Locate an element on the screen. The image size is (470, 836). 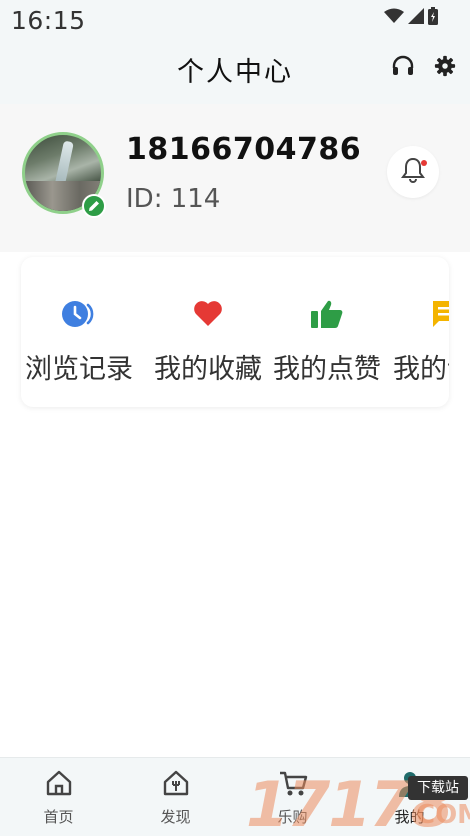
user-id: ID: 114 is located at coordinates (173, 199).